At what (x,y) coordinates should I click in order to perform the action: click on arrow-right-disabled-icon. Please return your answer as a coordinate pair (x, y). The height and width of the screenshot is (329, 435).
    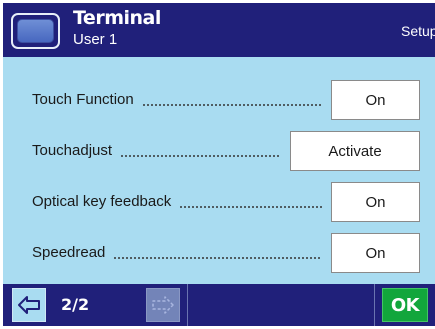
    Looking at the image, I should click on (163, 305).